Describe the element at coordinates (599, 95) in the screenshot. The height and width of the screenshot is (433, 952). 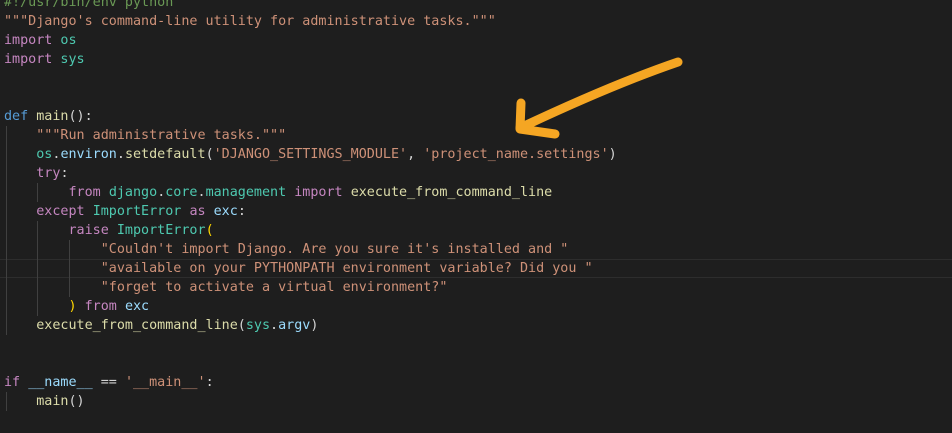
I see `arrow-shaft` at that location.